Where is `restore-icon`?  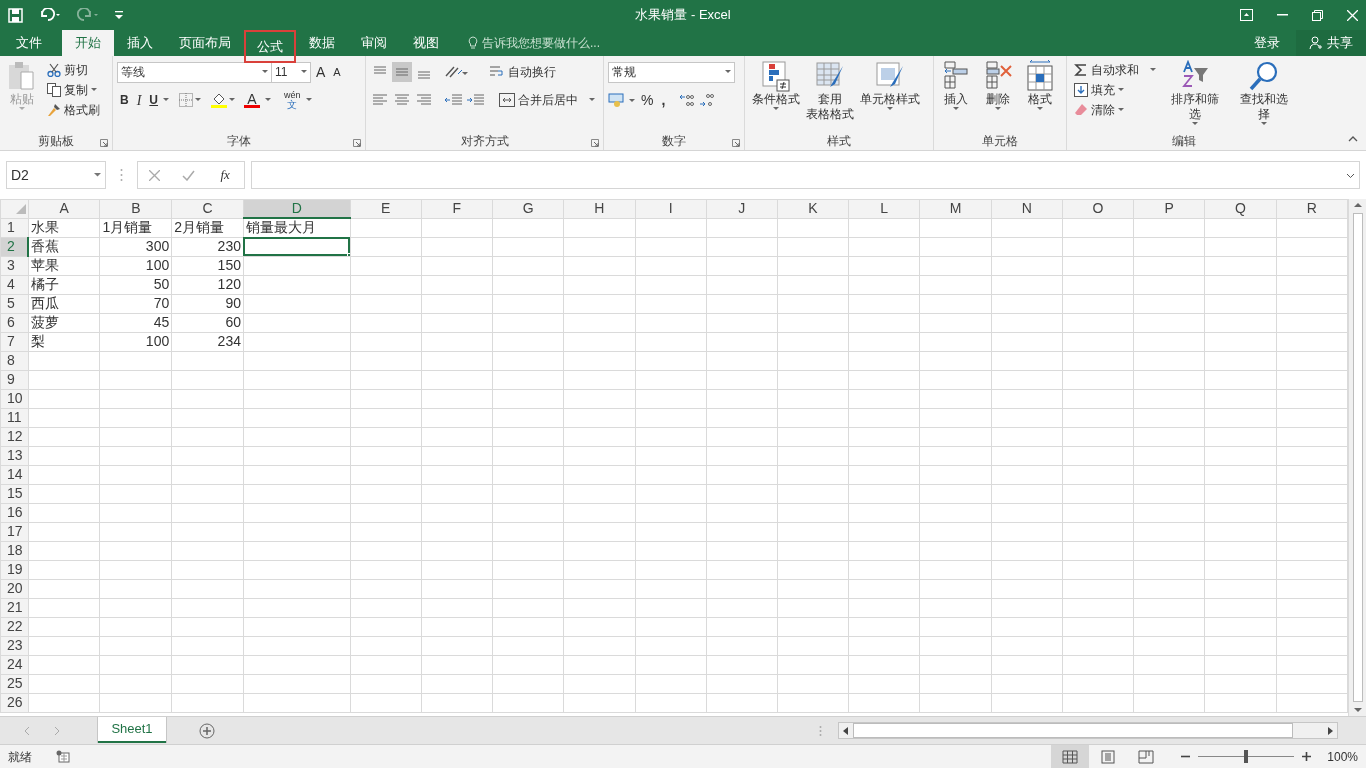
restore-icon is located at coordinates (1317, 15).